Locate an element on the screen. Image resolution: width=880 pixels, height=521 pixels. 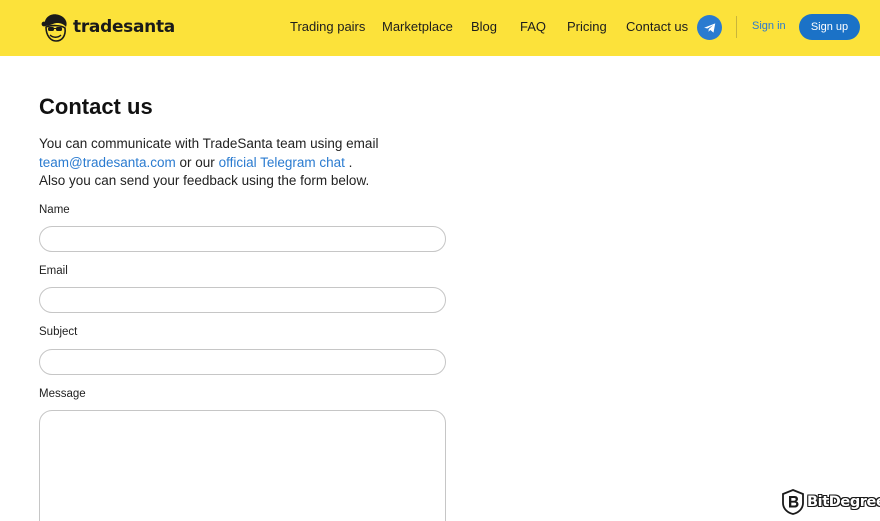
intro-after-text: . is located at coordinates (348, 162).